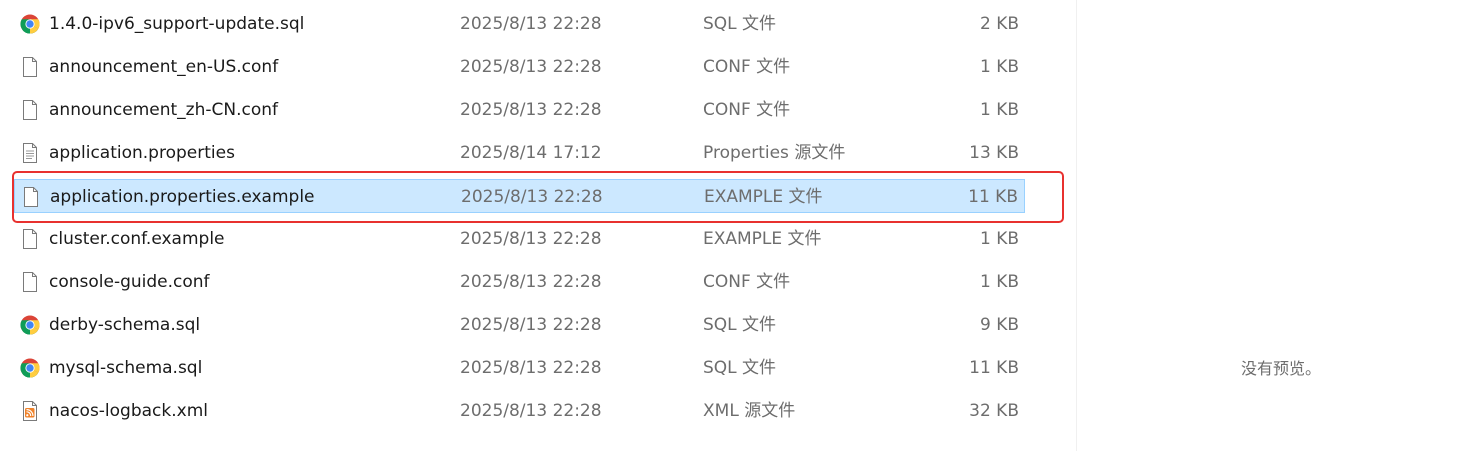 This screenshot has width=1470, height=451. I want to click on file-date-modified: 2025/8/14 17:12, so click(531, 153).